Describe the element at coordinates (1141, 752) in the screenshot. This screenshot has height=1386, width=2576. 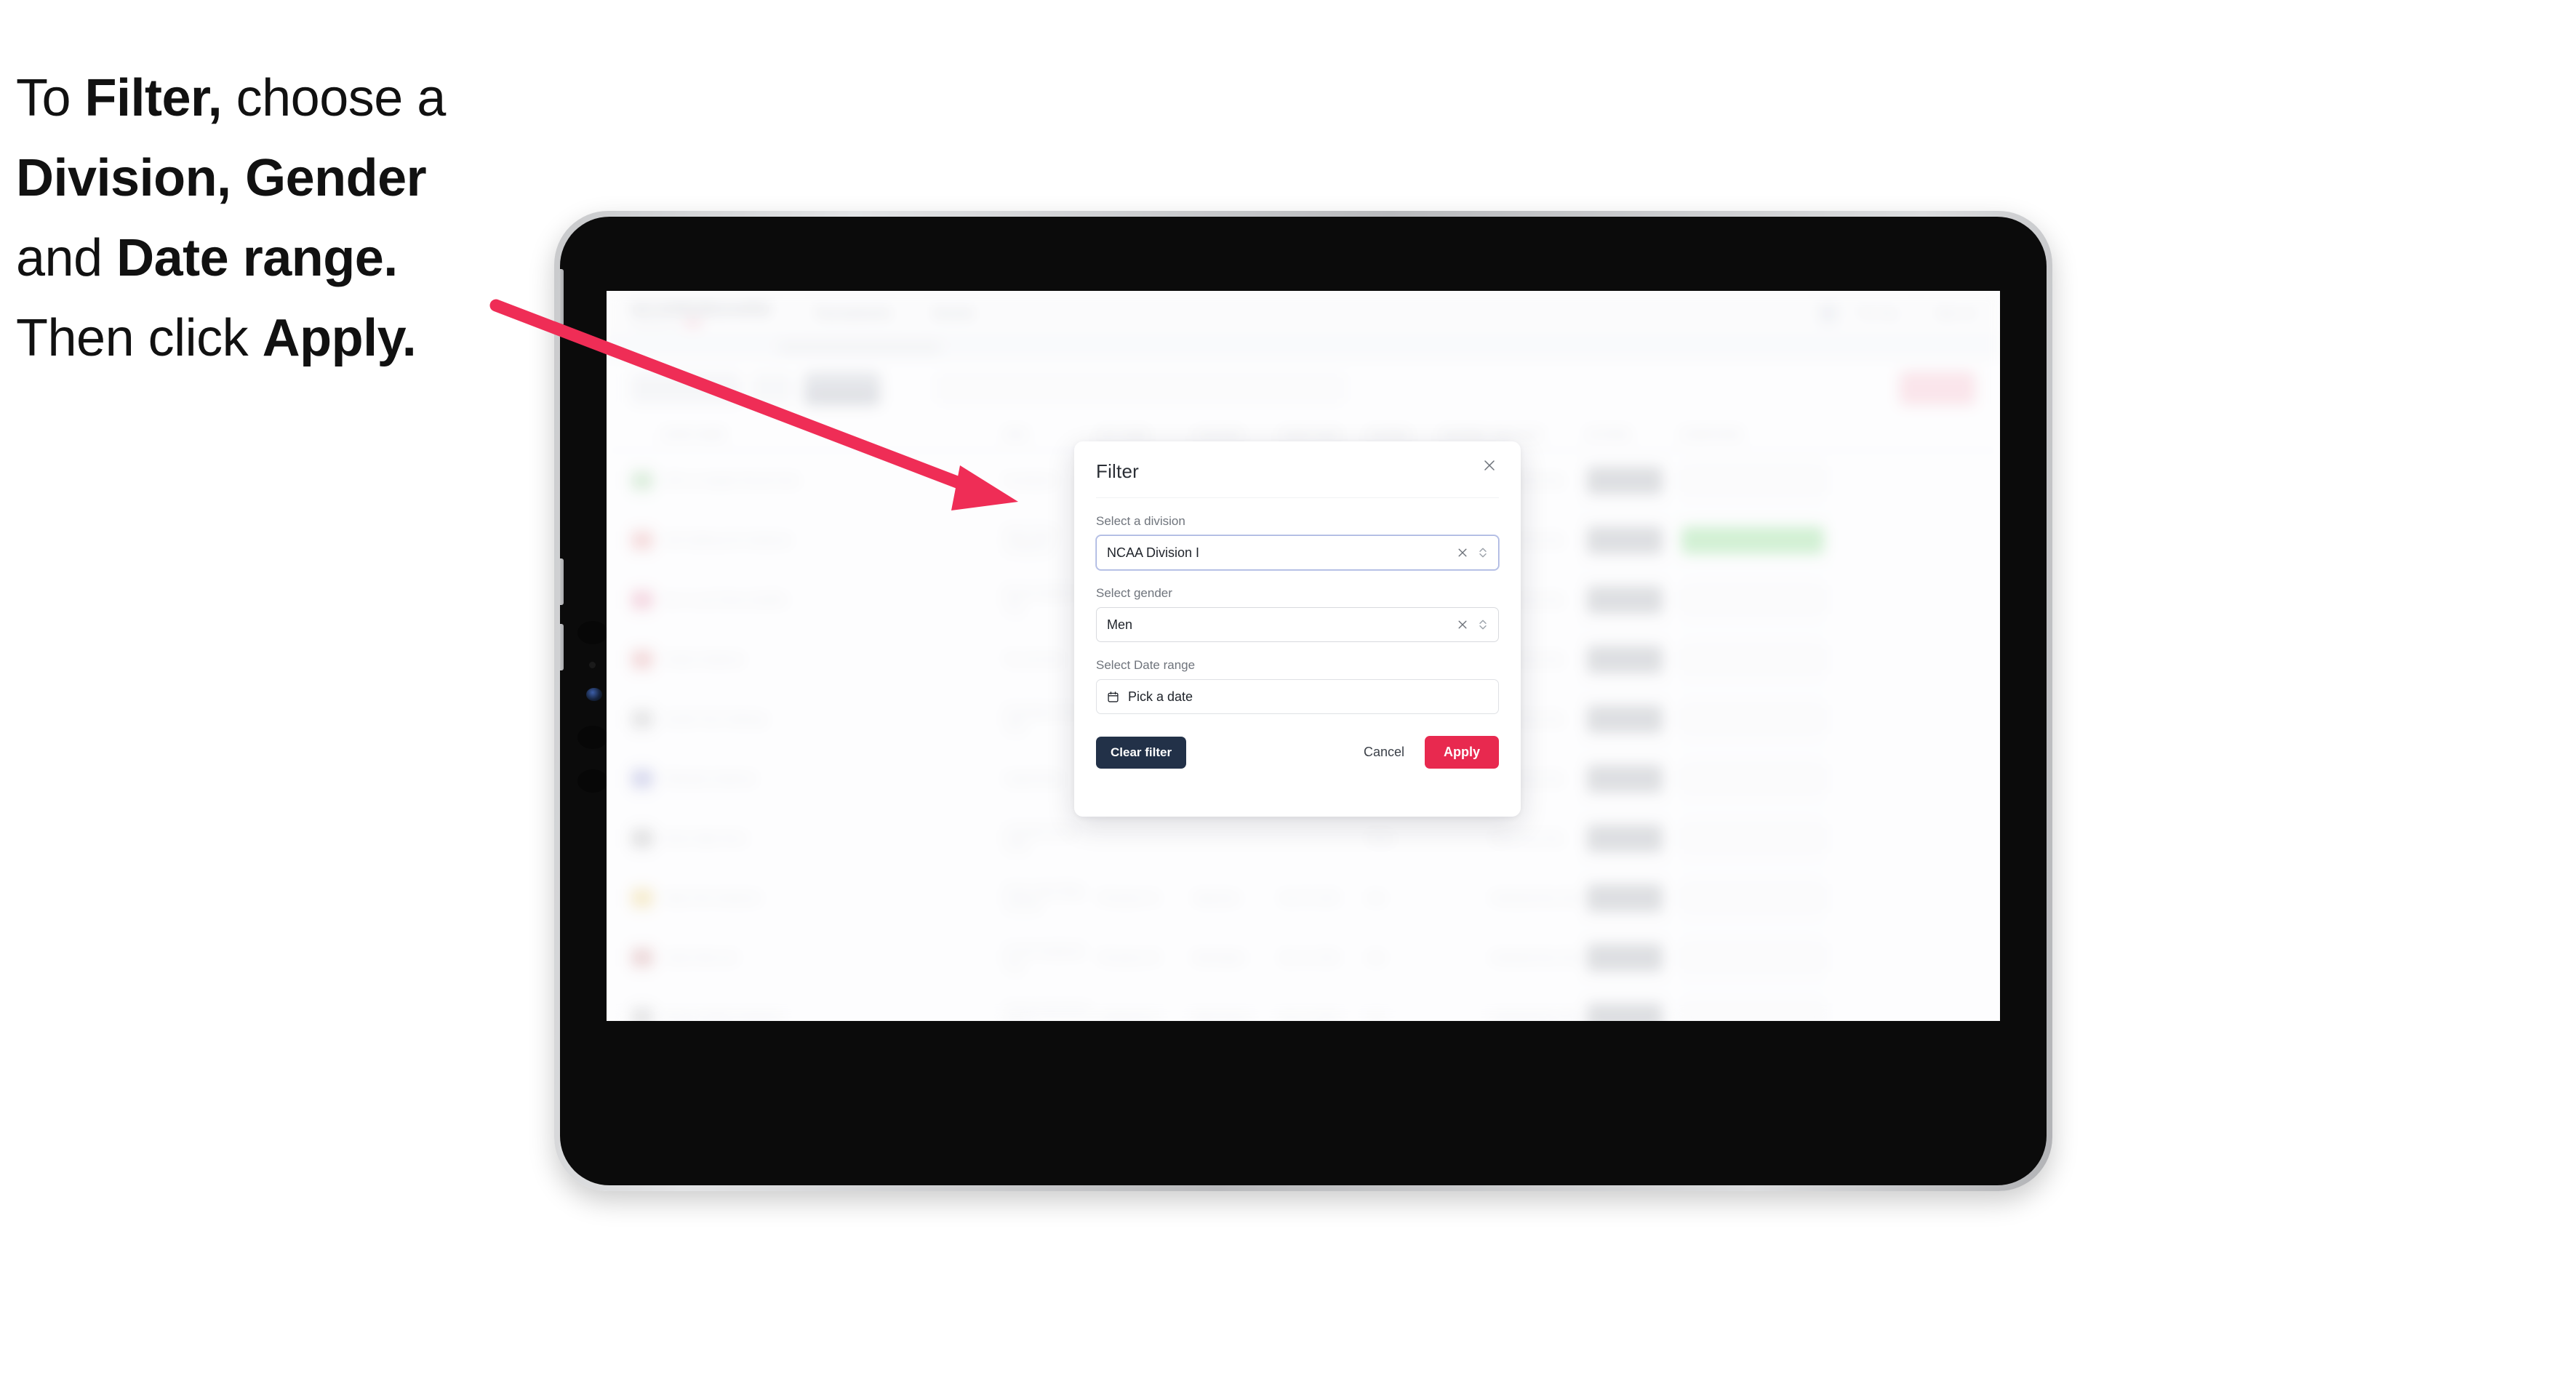
I see `clear-filter-button: Clear filter` at that location.